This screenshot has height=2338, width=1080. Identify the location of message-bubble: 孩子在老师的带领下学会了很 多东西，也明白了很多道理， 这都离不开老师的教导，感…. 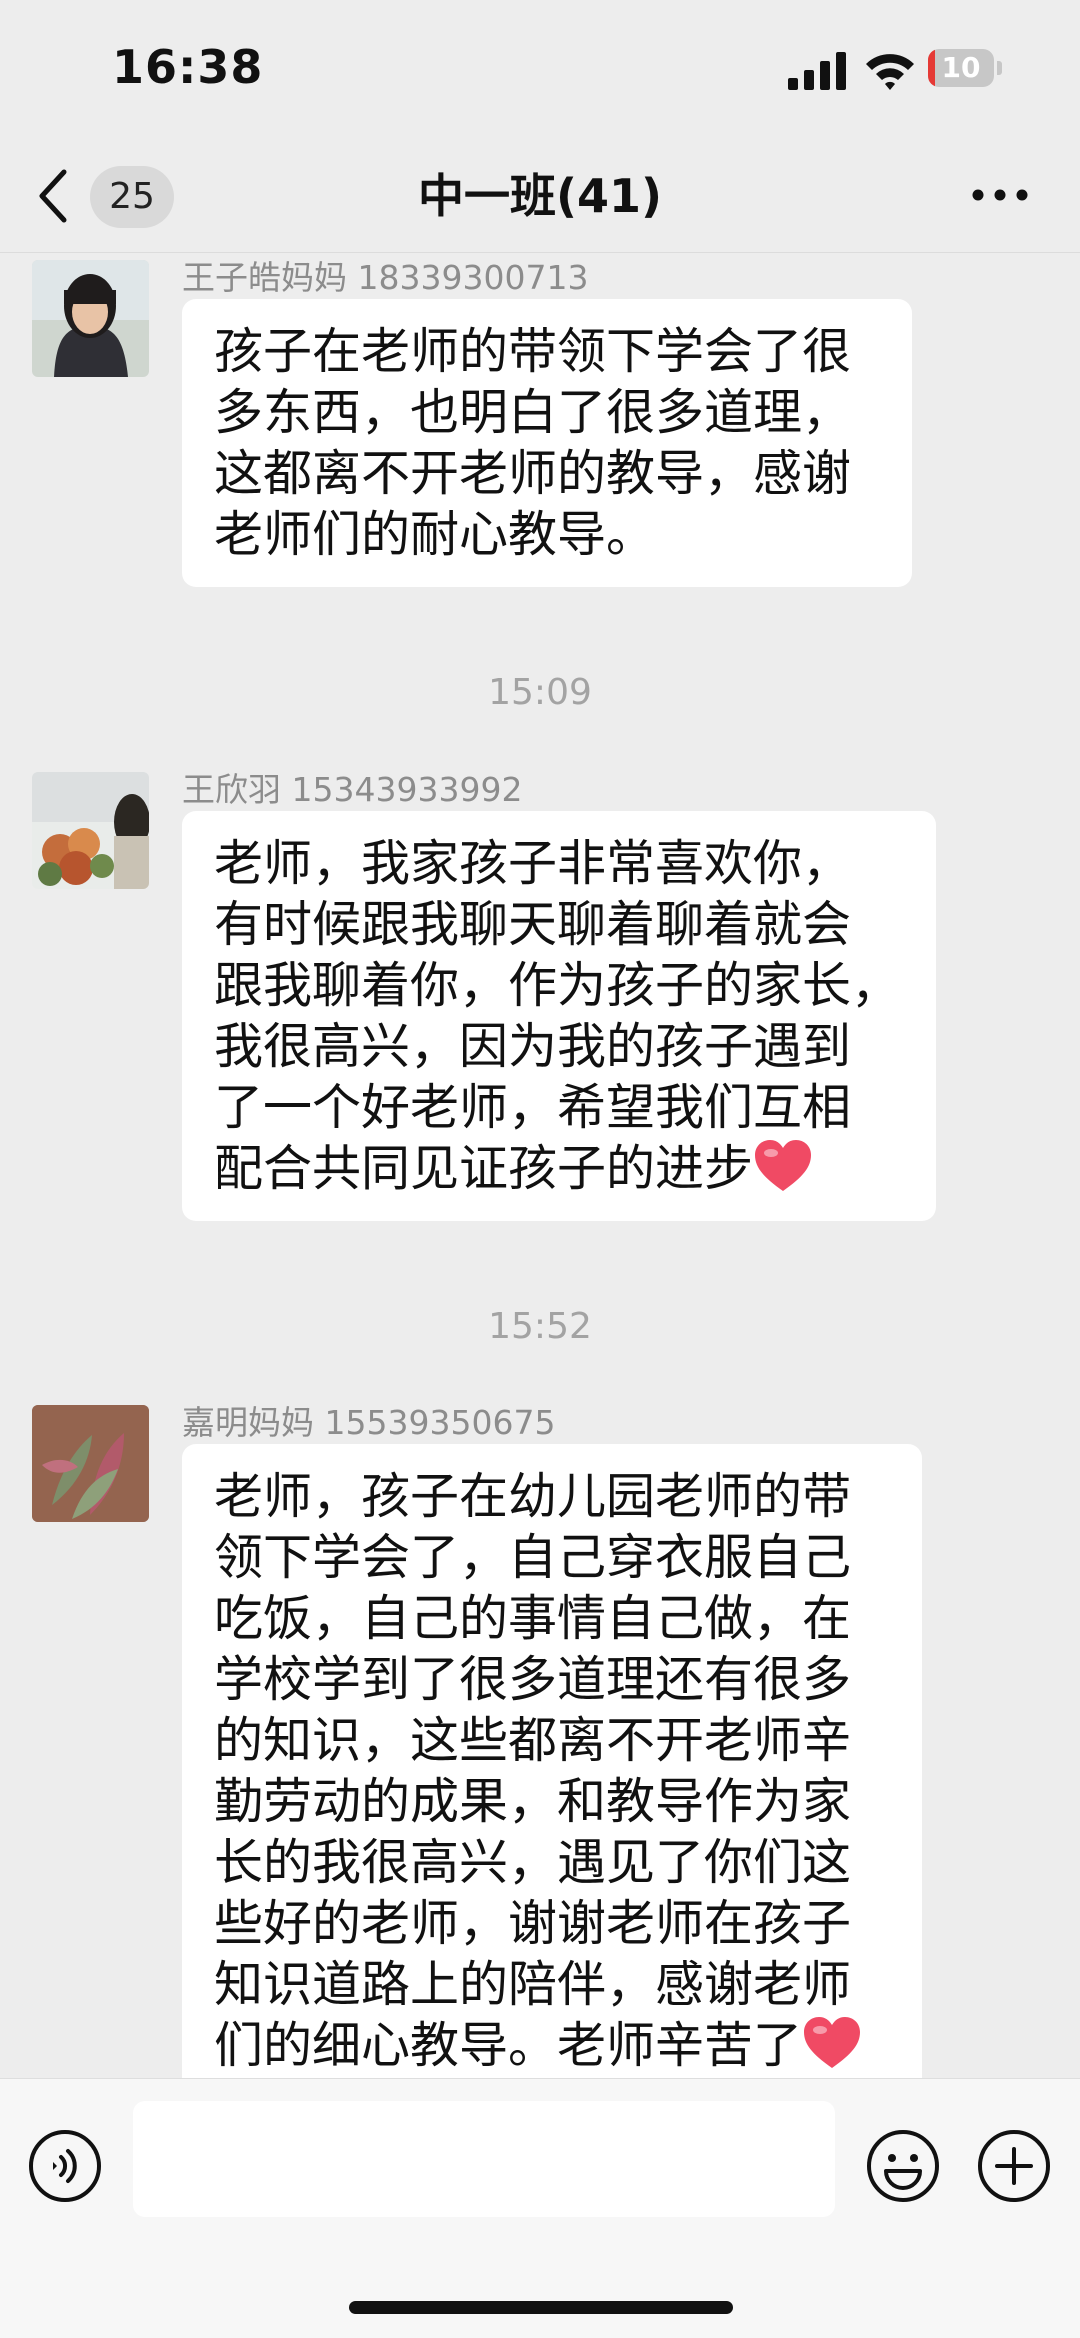
(547, 443).